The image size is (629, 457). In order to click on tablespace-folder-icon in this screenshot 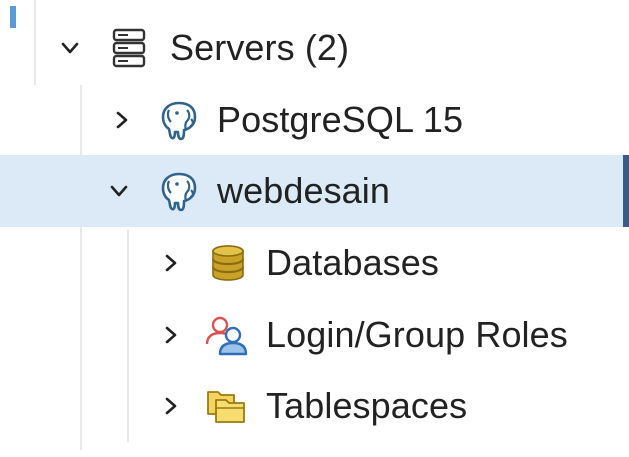, I will do `click(226, 407)`.